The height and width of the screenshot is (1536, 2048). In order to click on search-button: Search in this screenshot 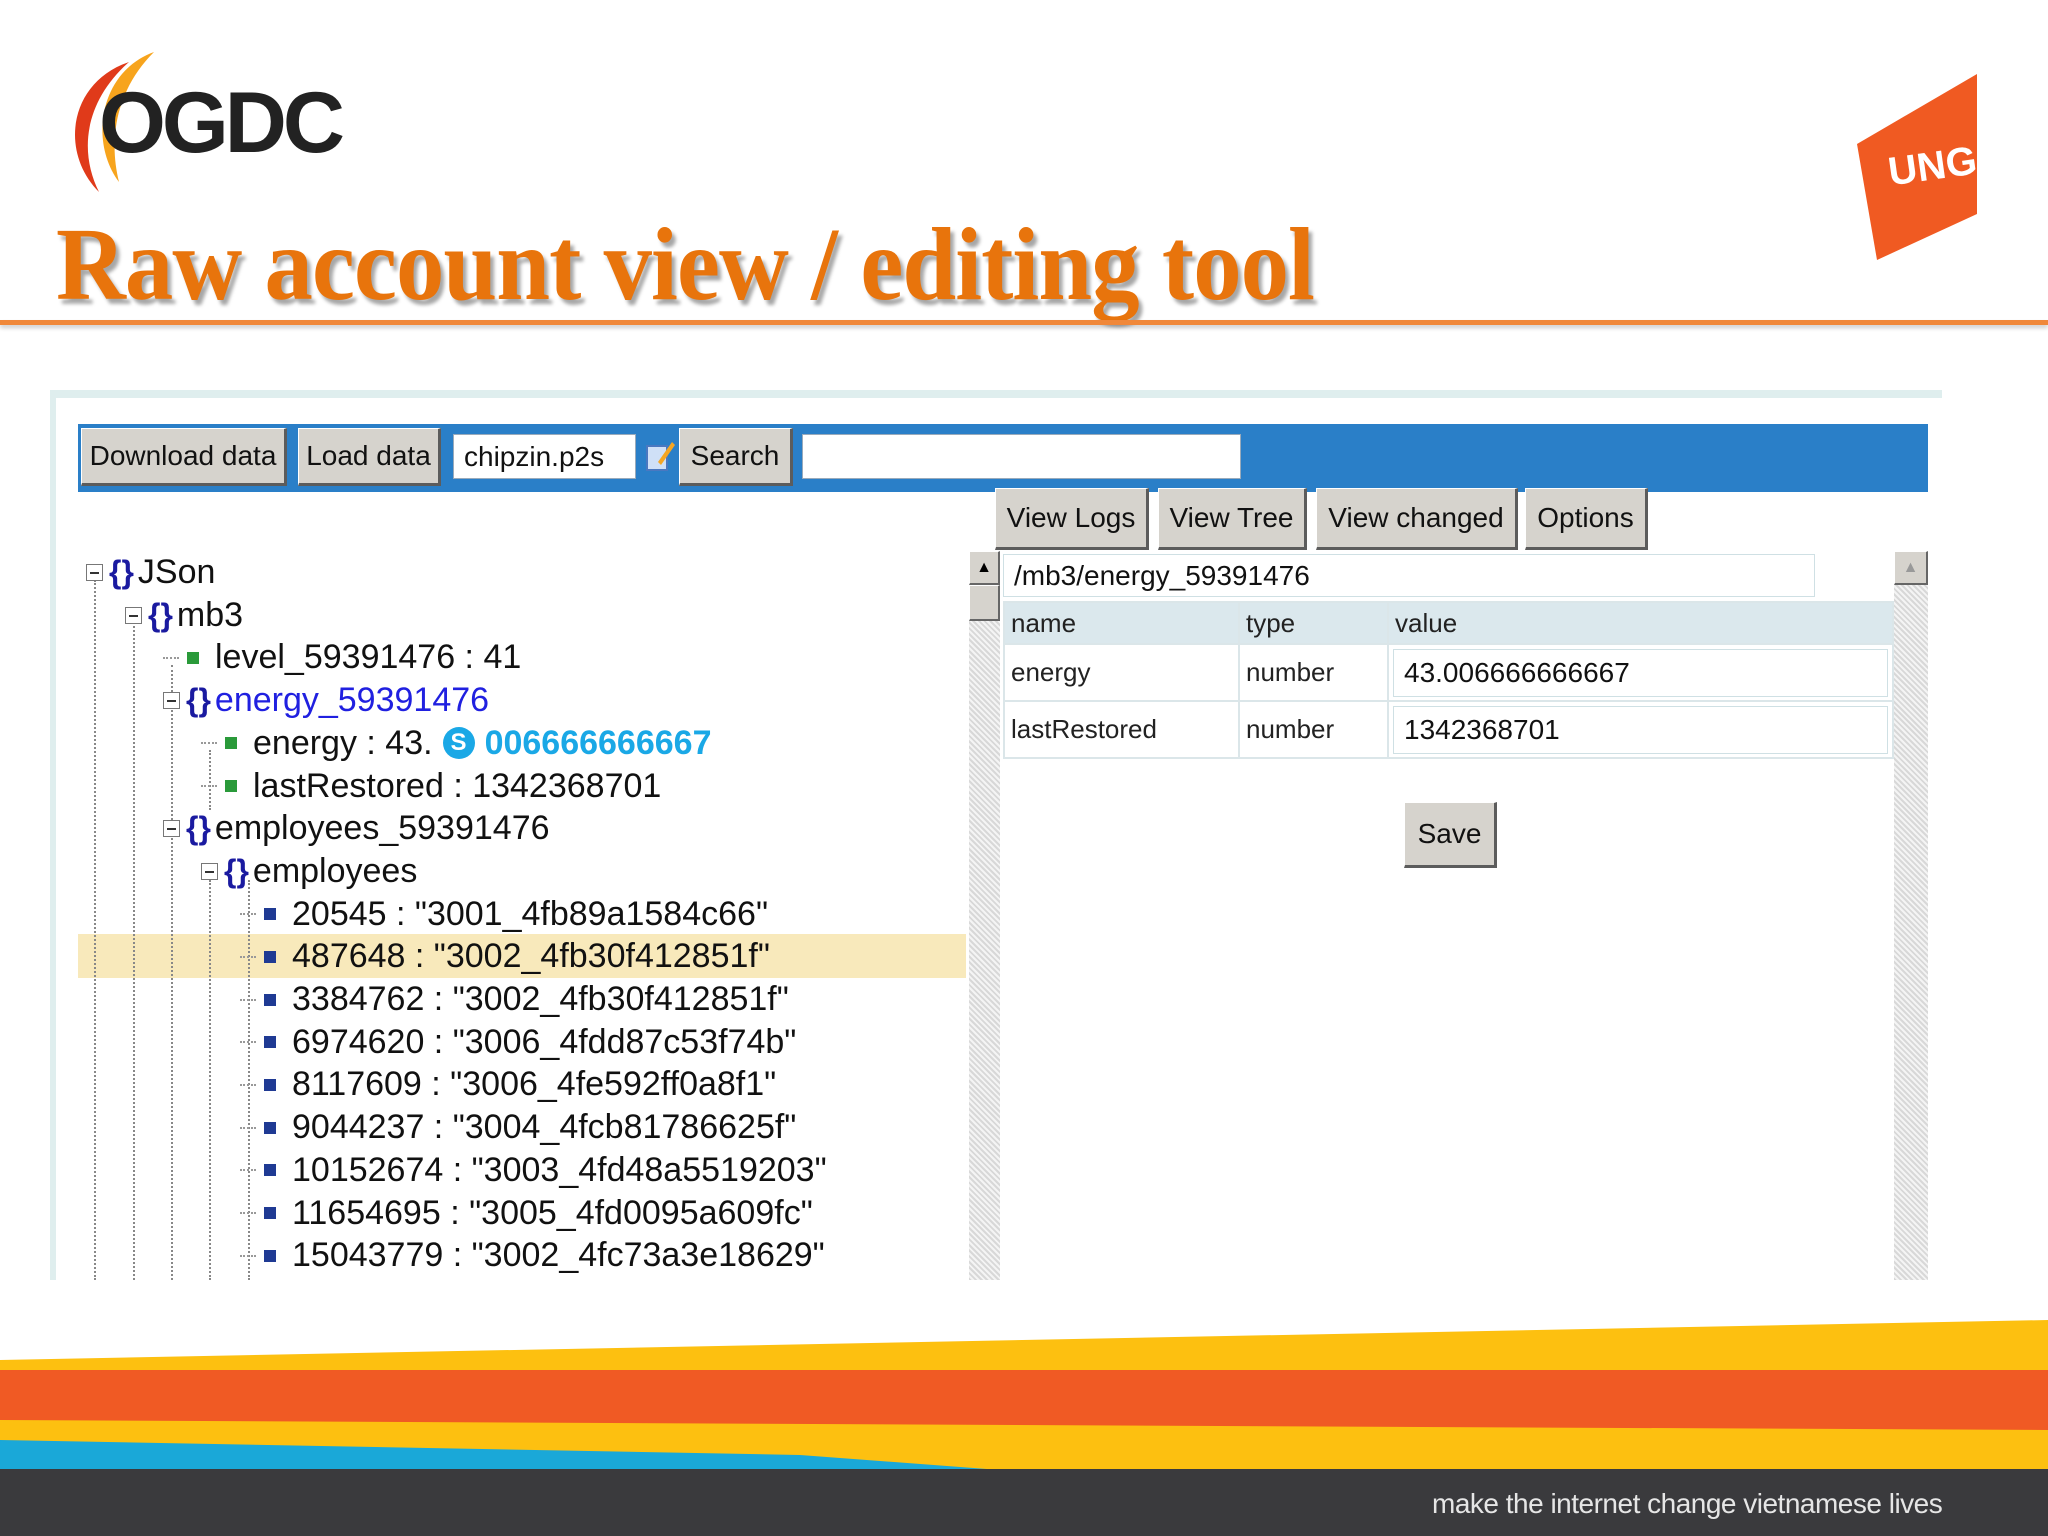, I will do `click(736, 457)`.